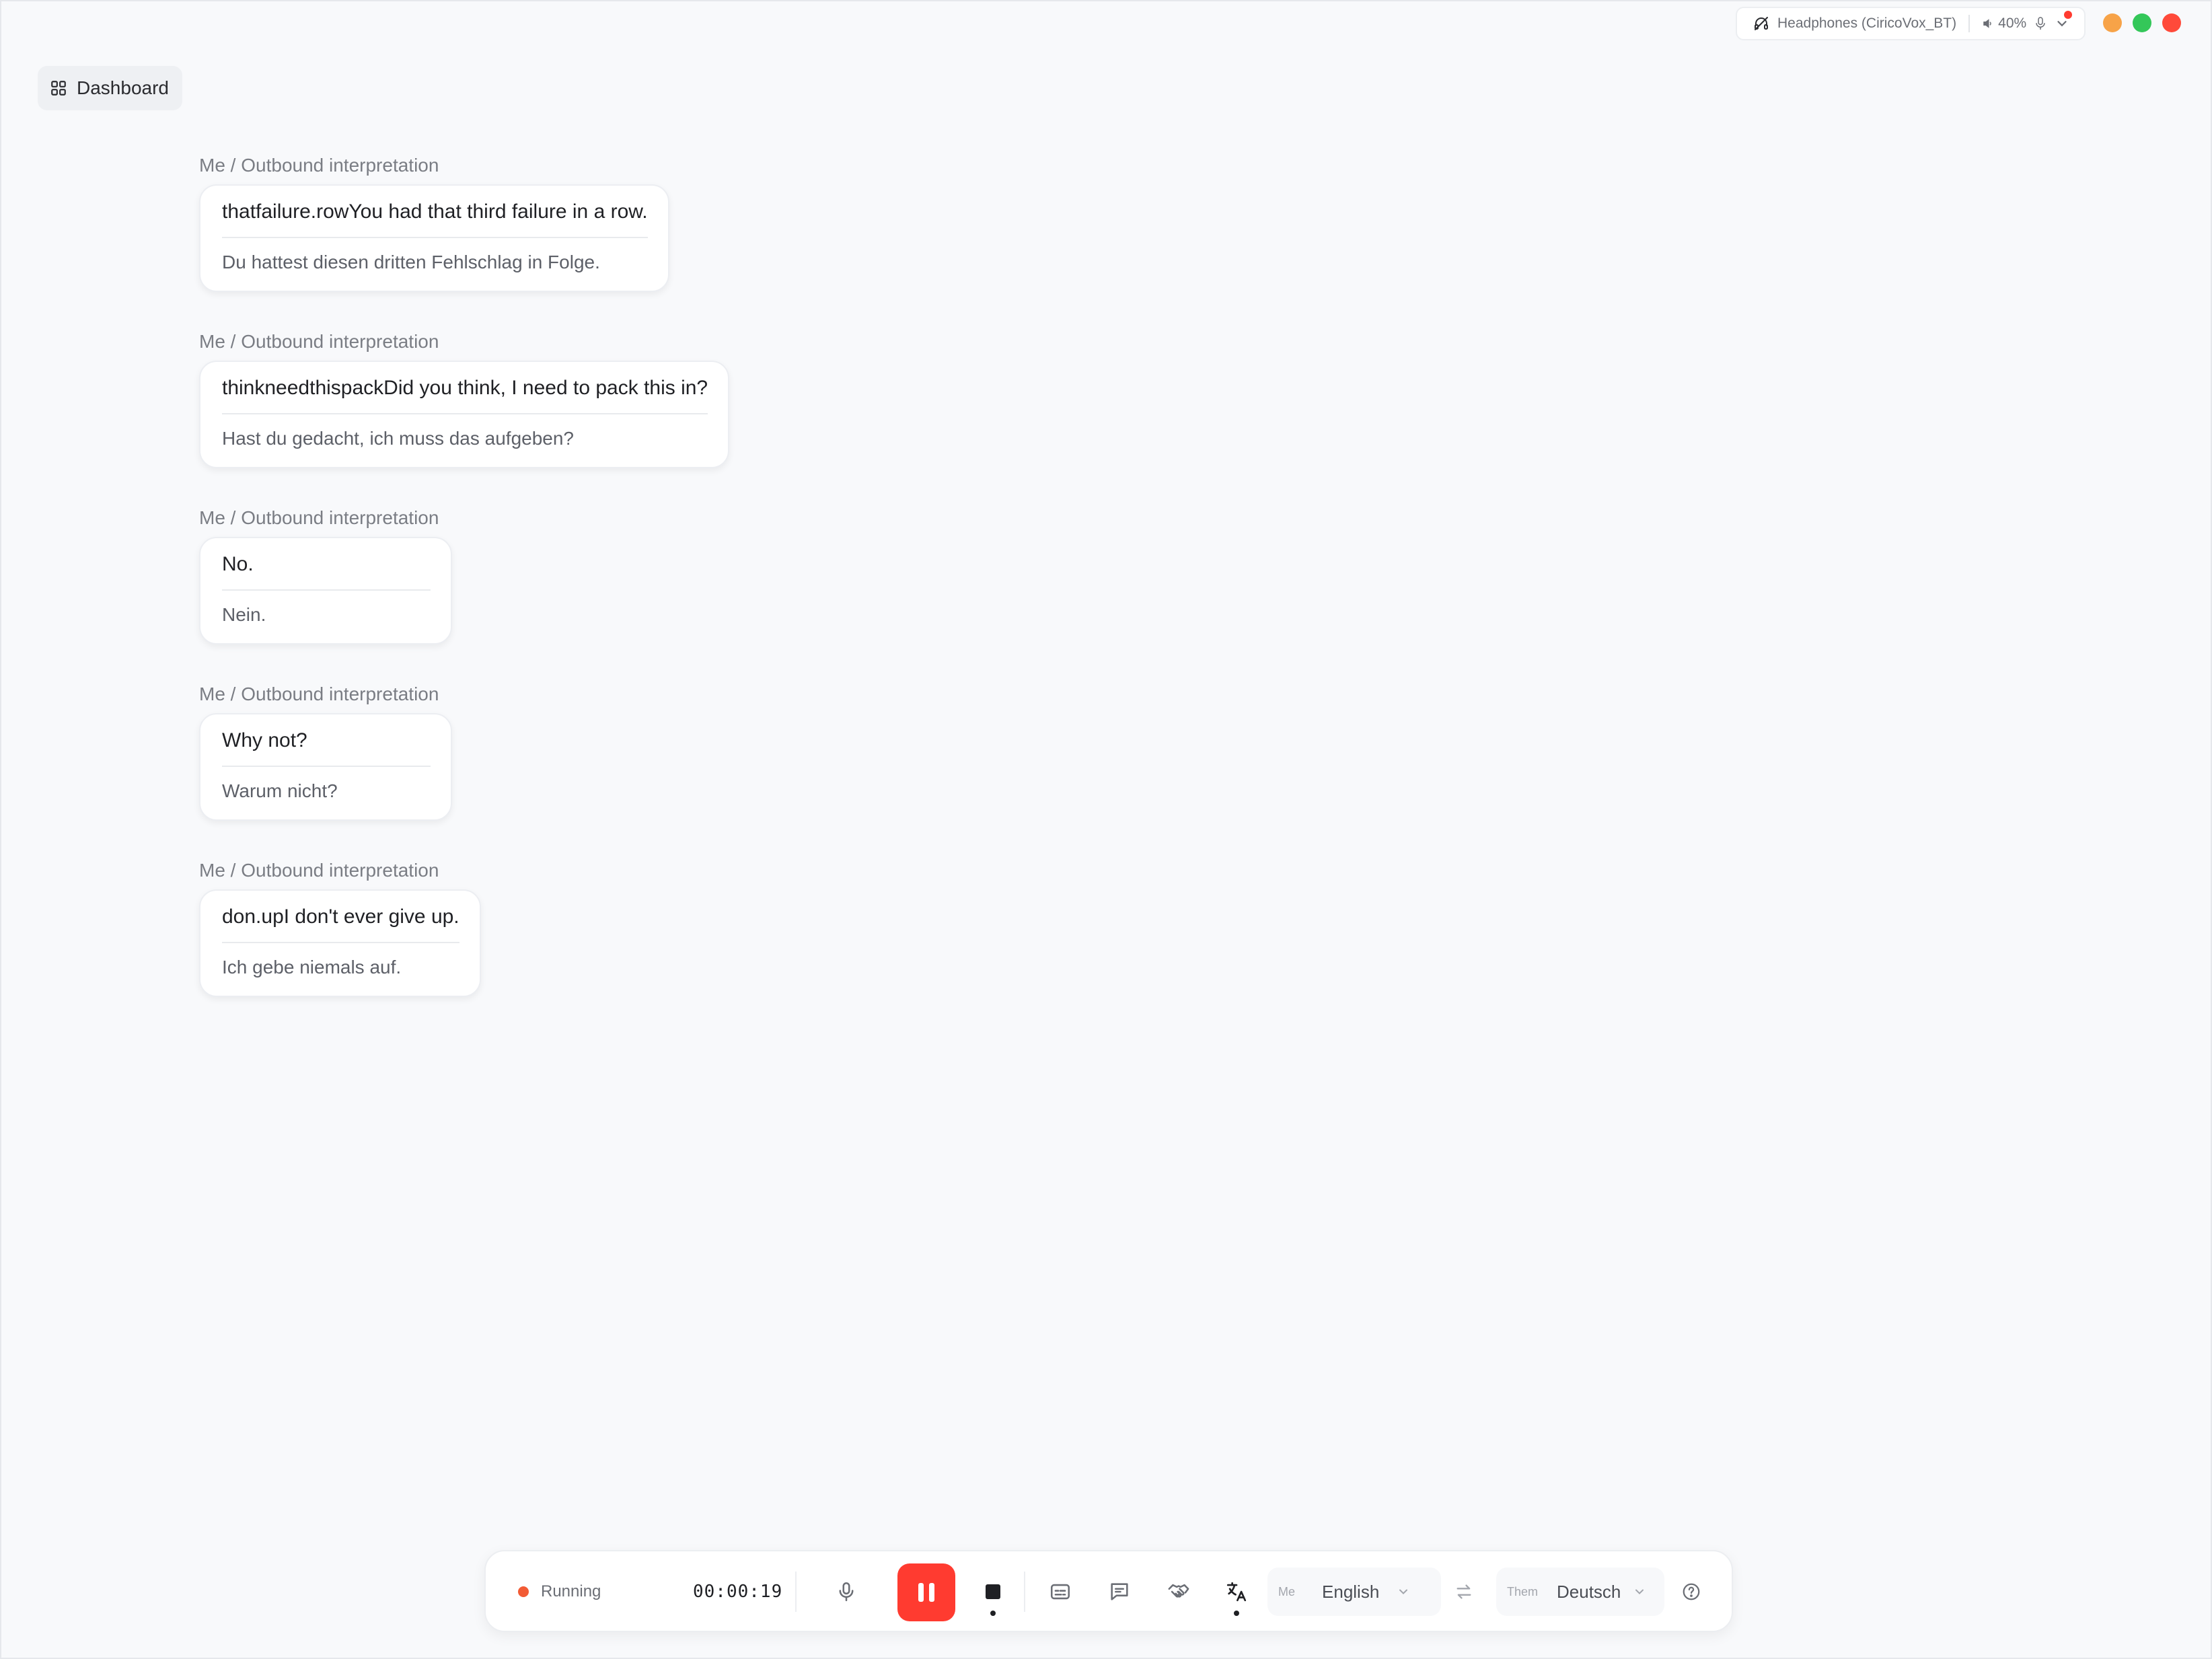 The height and width of the screenshot is (1659, 2212). I want to click on captions-button, so click(1060, 1592).